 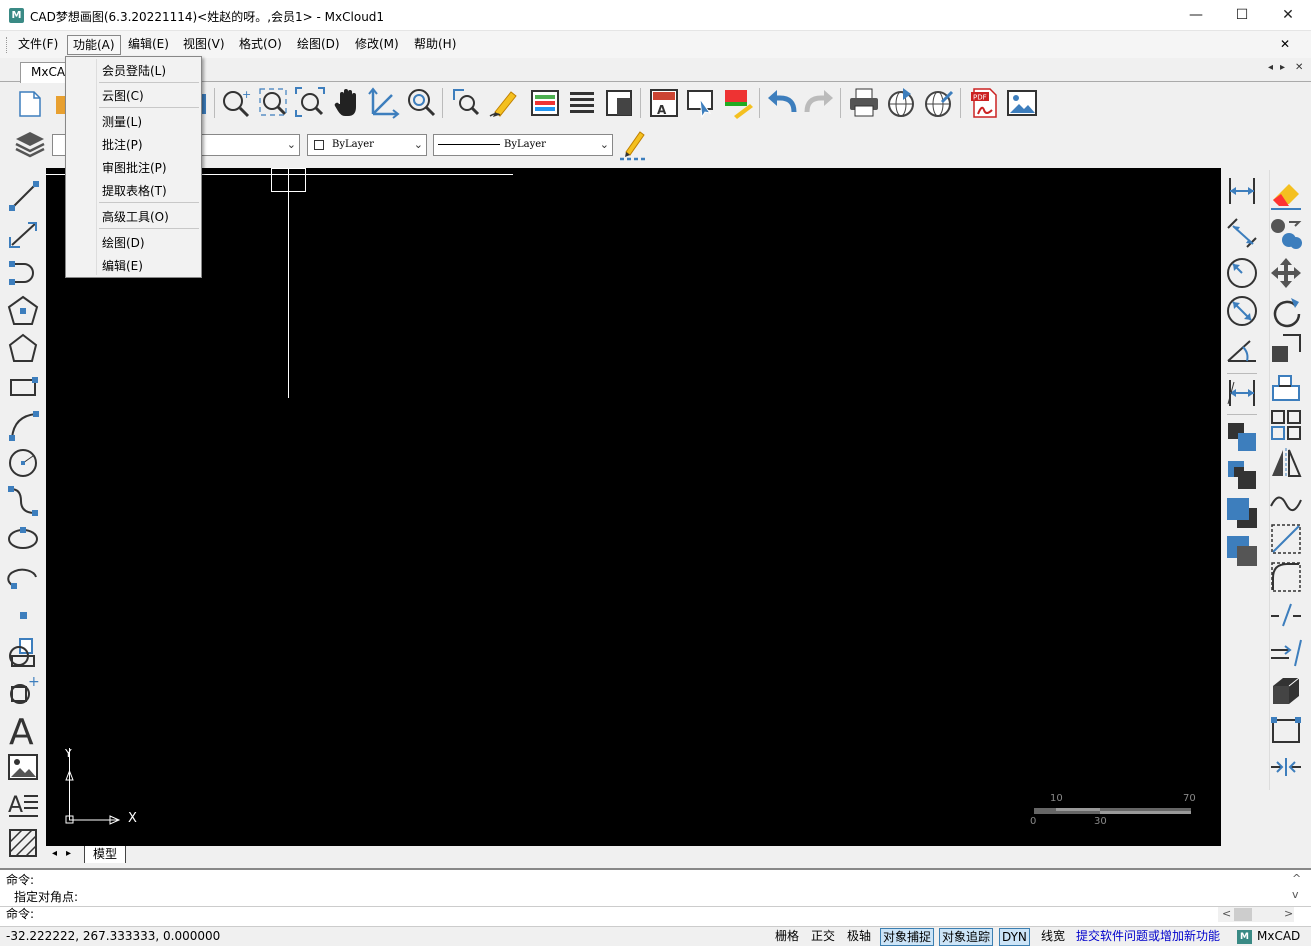 I want to click on circle-icon, so click(x=23, y=463).